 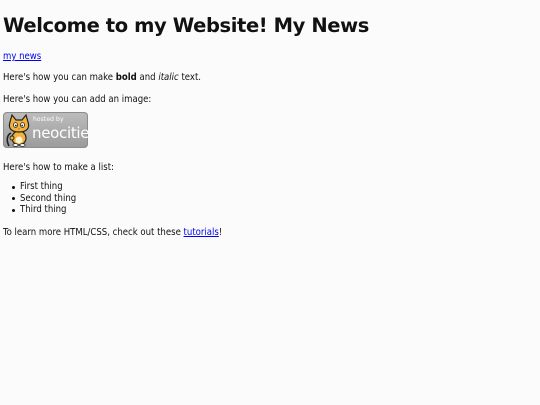 What do you see at coordinates (77, 99) in the screenshot?
I see `image-intro-paragraph: Here's how you can add an image:` at bounding box center [77, 99].